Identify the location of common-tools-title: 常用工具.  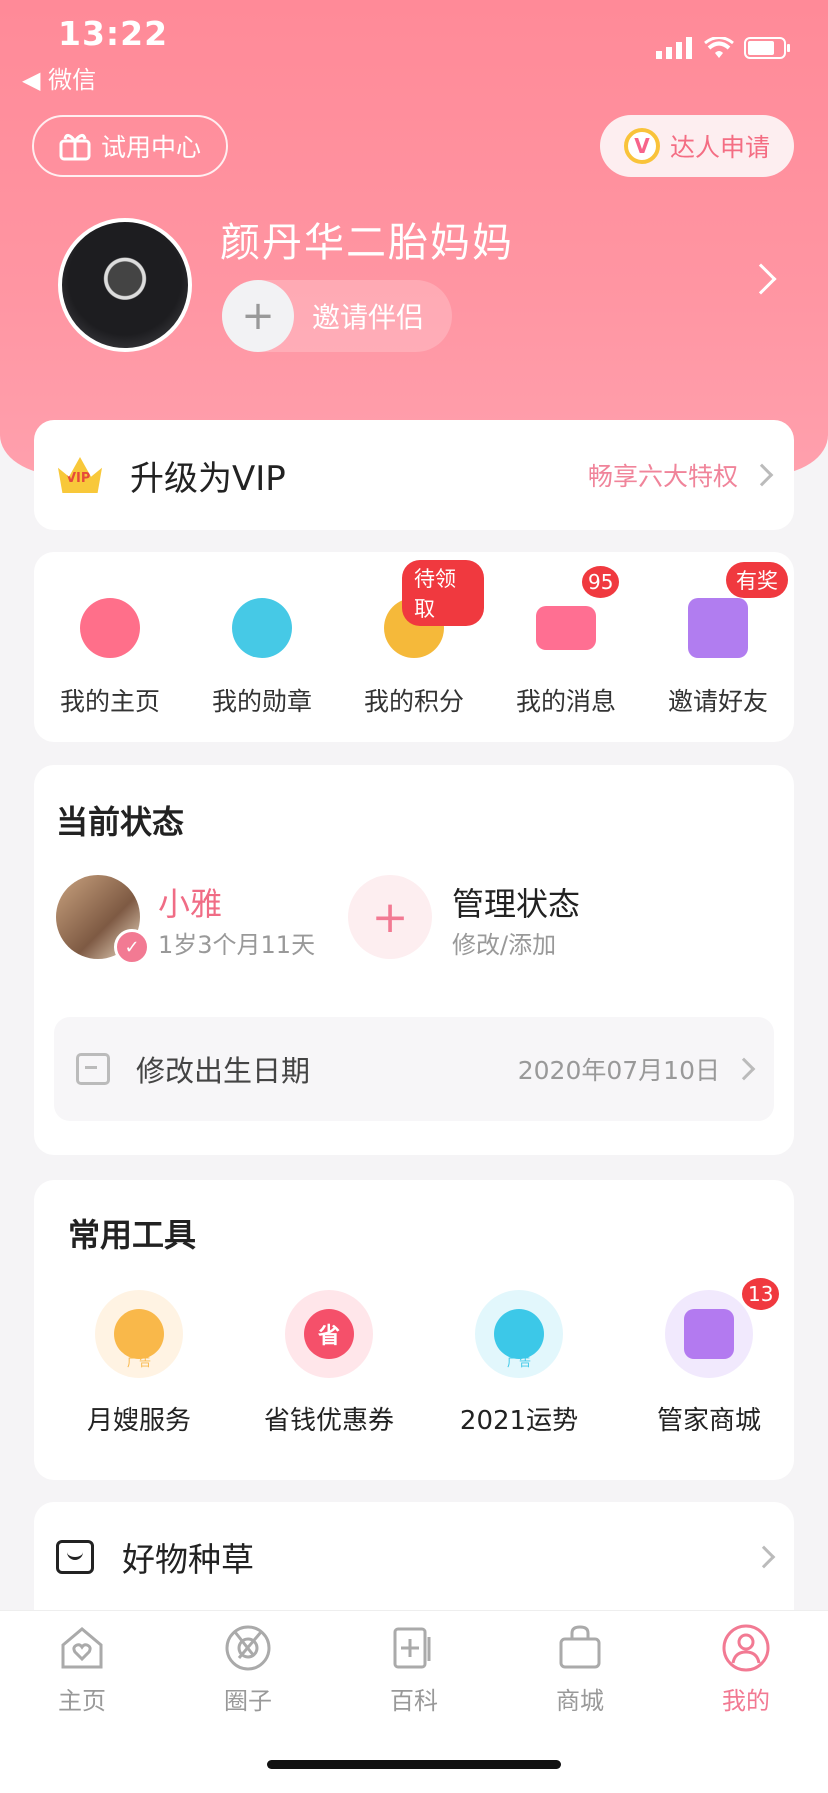
(132, 1235).